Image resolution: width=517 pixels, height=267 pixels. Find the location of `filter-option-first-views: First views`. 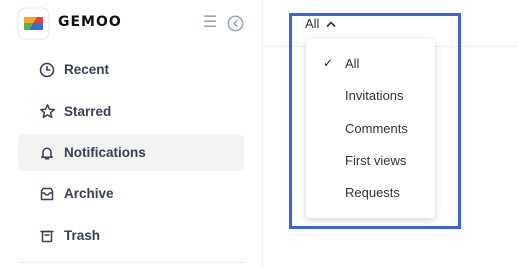

filter-option-first-views: First views is located at coordinates (370, 160).